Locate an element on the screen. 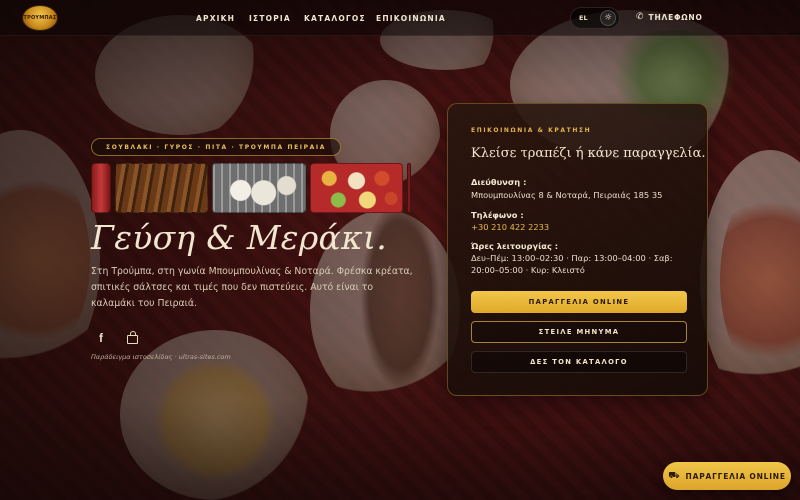  hours-label: Ώρες λειτουργίας : is located at coordinates (515, 246).